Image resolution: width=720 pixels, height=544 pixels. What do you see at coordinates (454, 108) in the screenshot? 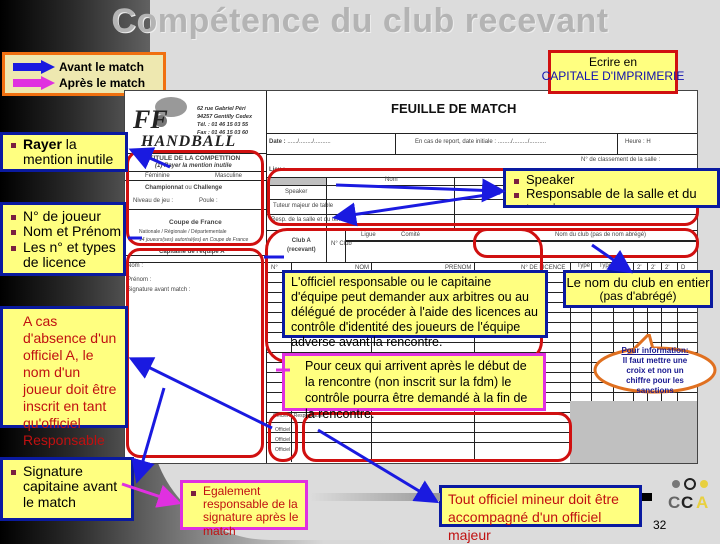
I see `sheet-heading: FEUILLE DE MATCH` at bounding box center [454, 108].